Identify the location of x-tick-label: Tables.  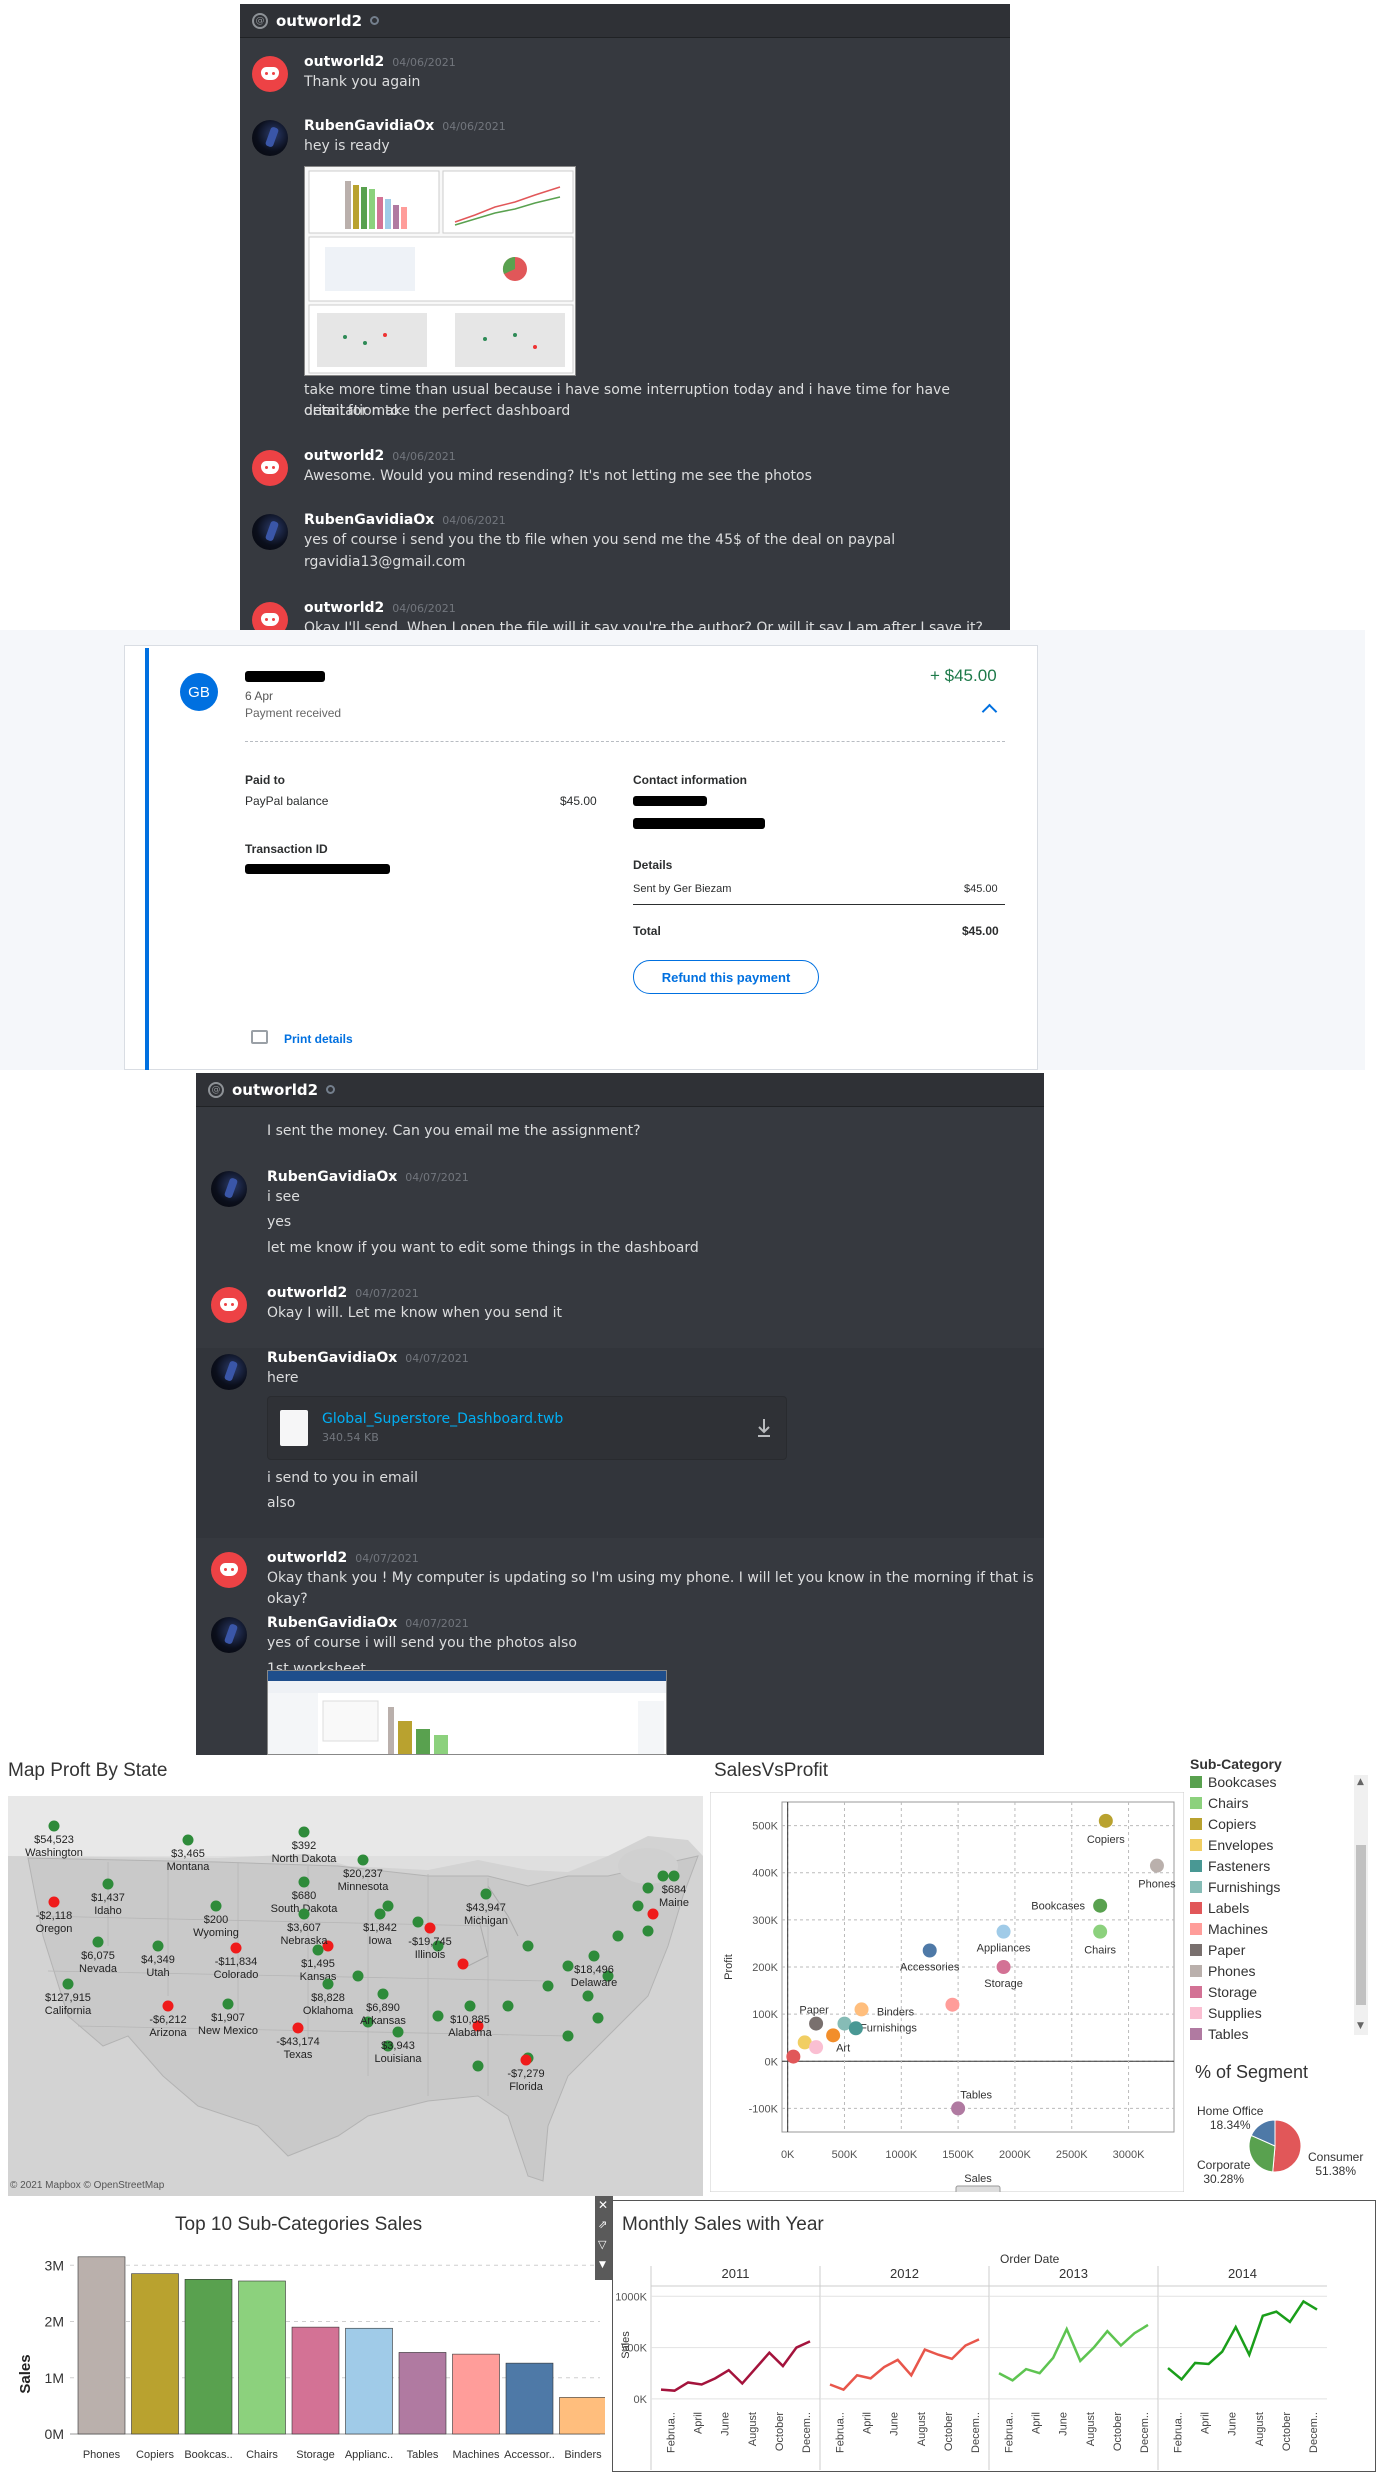
(423, 2455).